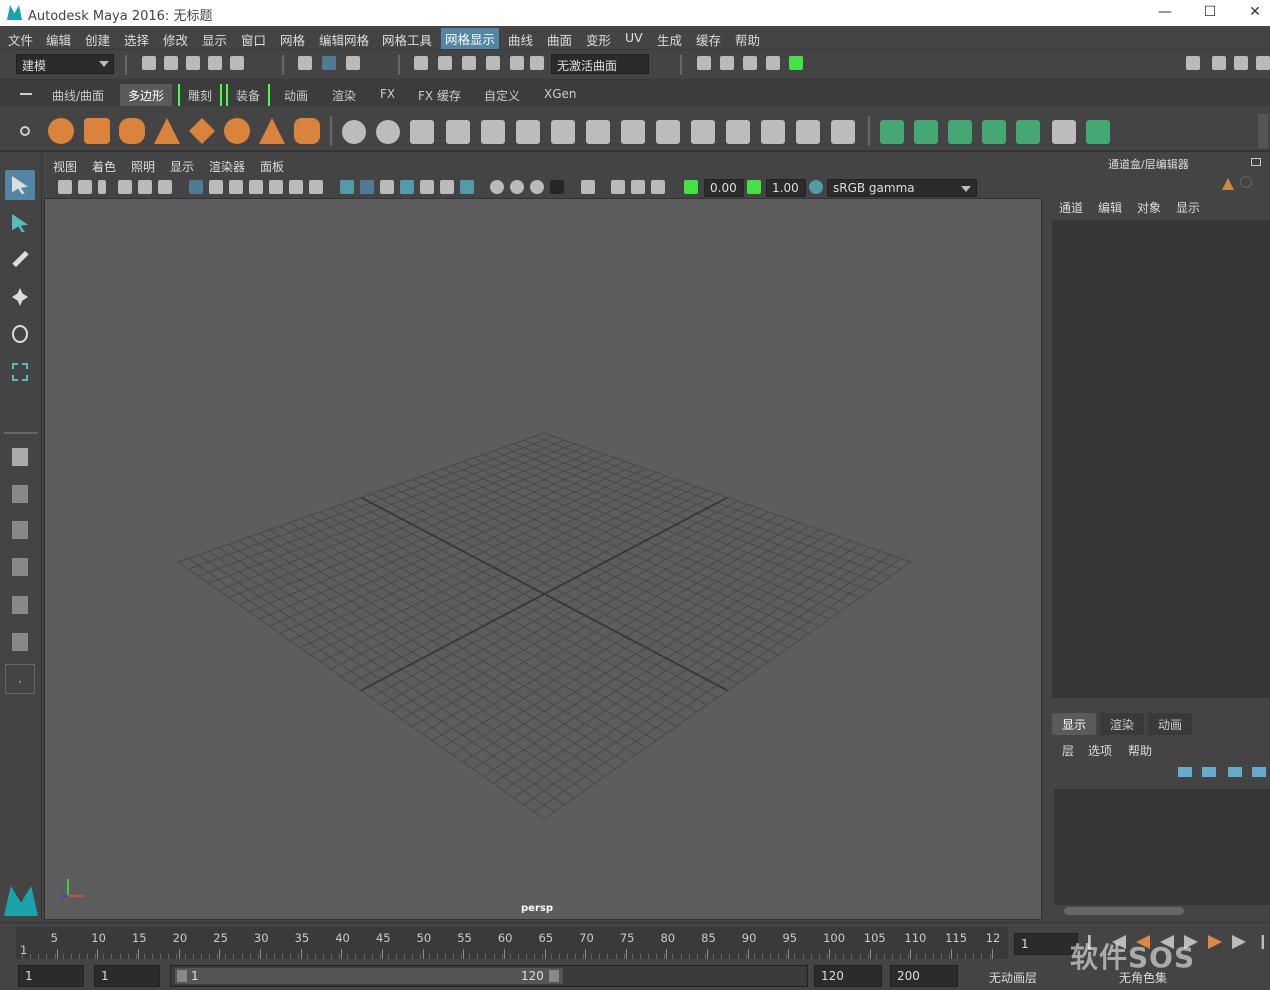  I want to click on motion-blur-icon, so click(497, 187).